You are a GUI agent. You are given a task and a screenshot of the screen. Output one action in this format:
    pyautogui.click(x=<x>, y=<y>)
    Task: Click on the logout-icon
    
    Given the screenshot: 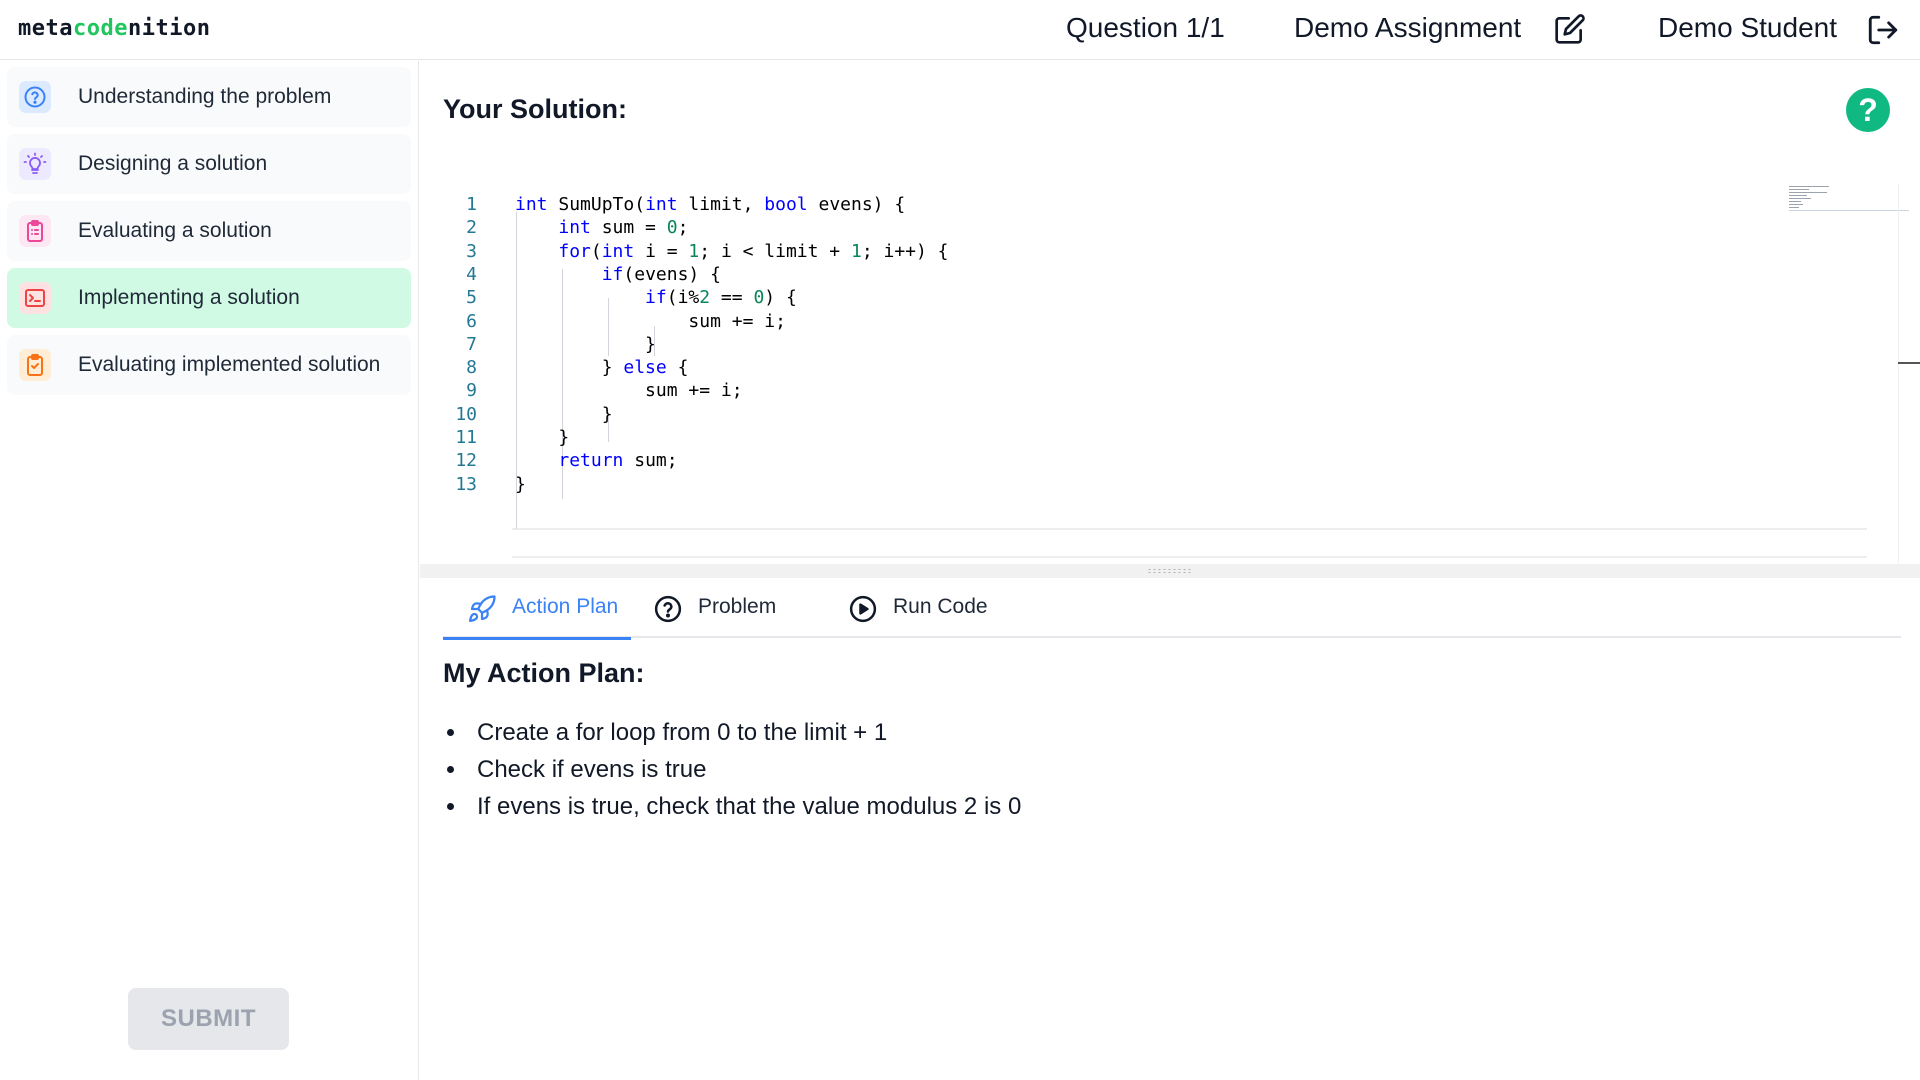 What is the action you would take?
    pyautogui.click(x=1883, y=30)
    